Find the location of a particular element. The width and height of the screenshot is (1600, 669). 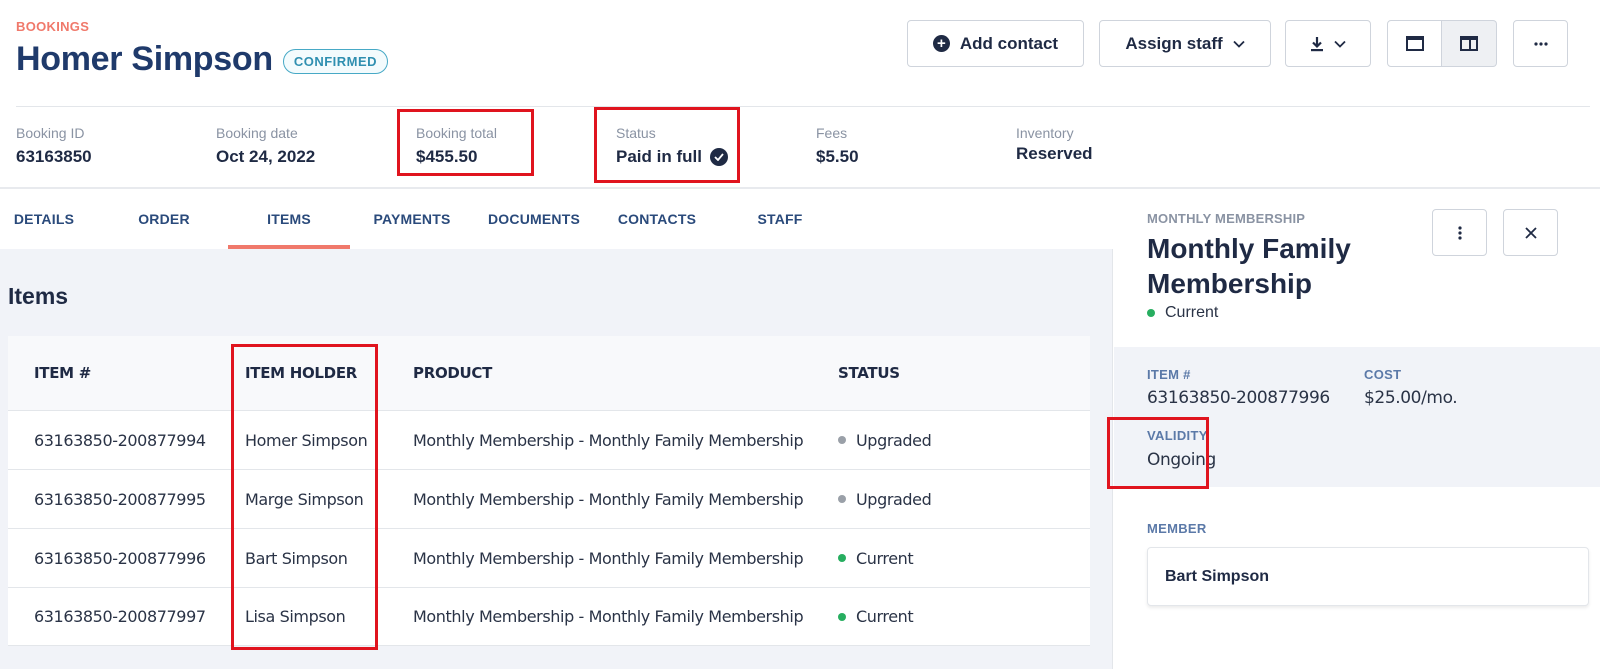

panel-eyebrow: MONTHLY MEMBERSHIP is located at coordinates (1226, 218).